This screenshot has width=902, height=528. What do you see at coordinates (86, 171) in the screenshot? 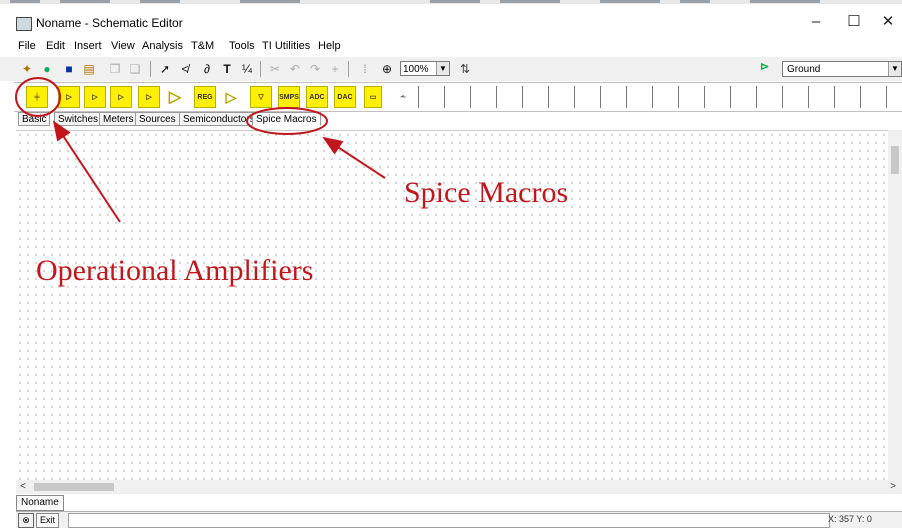
I see `opamp-arrow` at bounding box center [86, 171].